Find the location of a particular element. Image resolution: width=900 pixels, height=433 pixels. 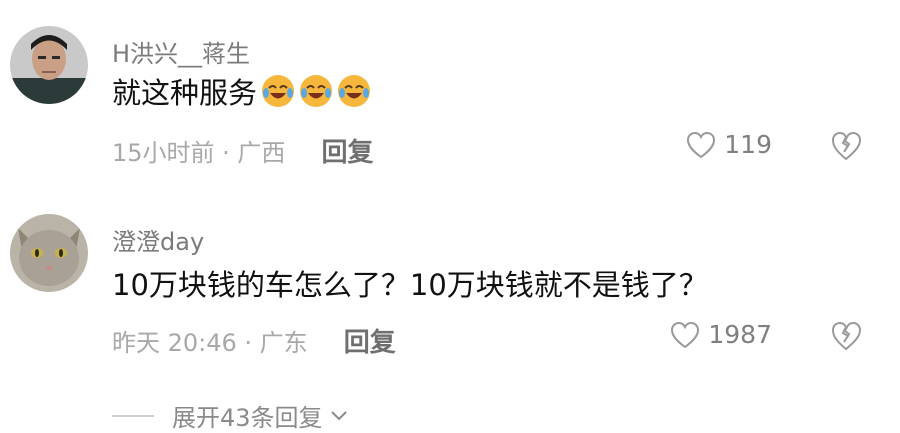

like-count: 1987 is located at coordinates (740, 334).